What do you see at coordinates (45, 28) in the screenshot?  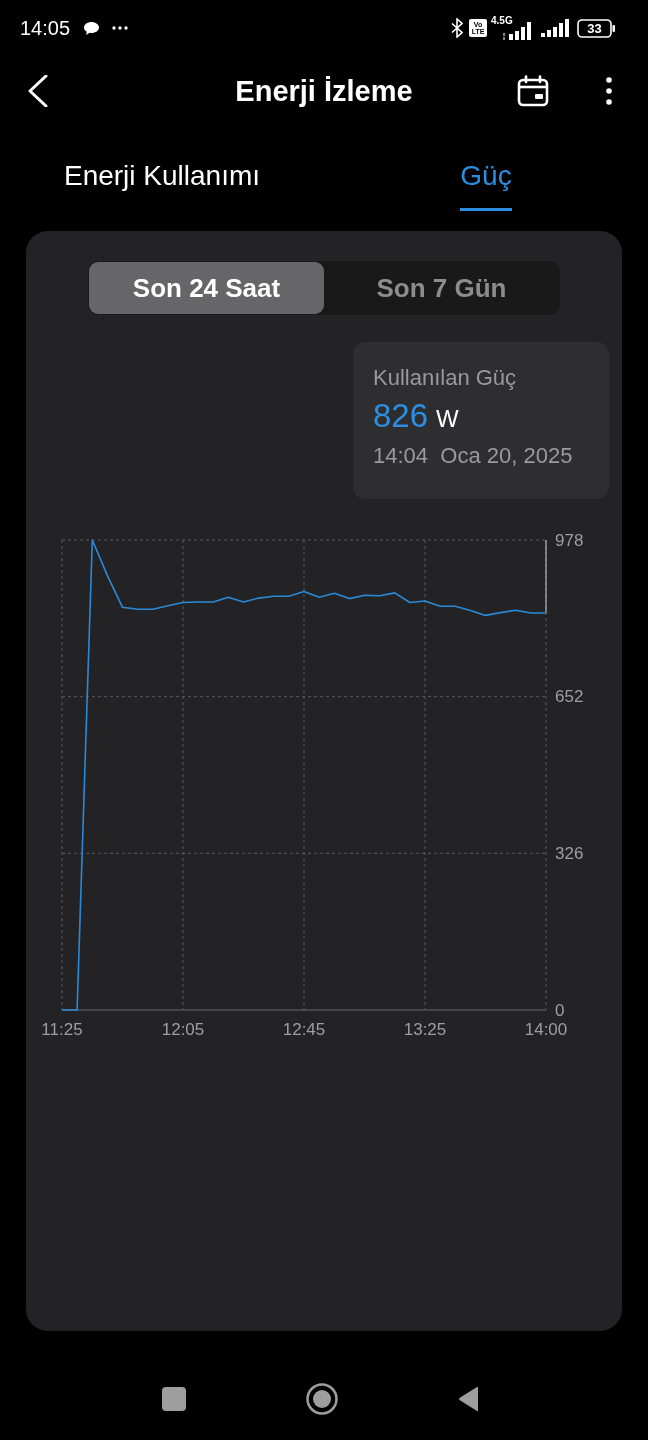 I see `status-time: 14:05` at bounding box center [45, 28].